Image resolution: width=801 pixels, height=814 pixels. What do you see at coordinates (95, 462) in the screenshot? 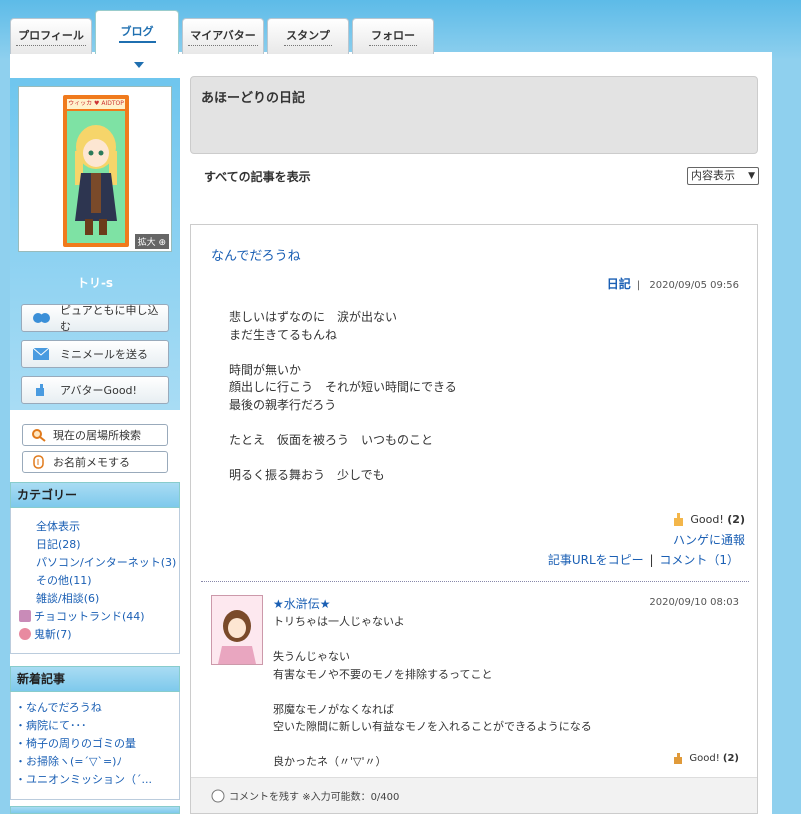
I see `name-memo-button: お名前メモする` at bounding box center [95, 462].